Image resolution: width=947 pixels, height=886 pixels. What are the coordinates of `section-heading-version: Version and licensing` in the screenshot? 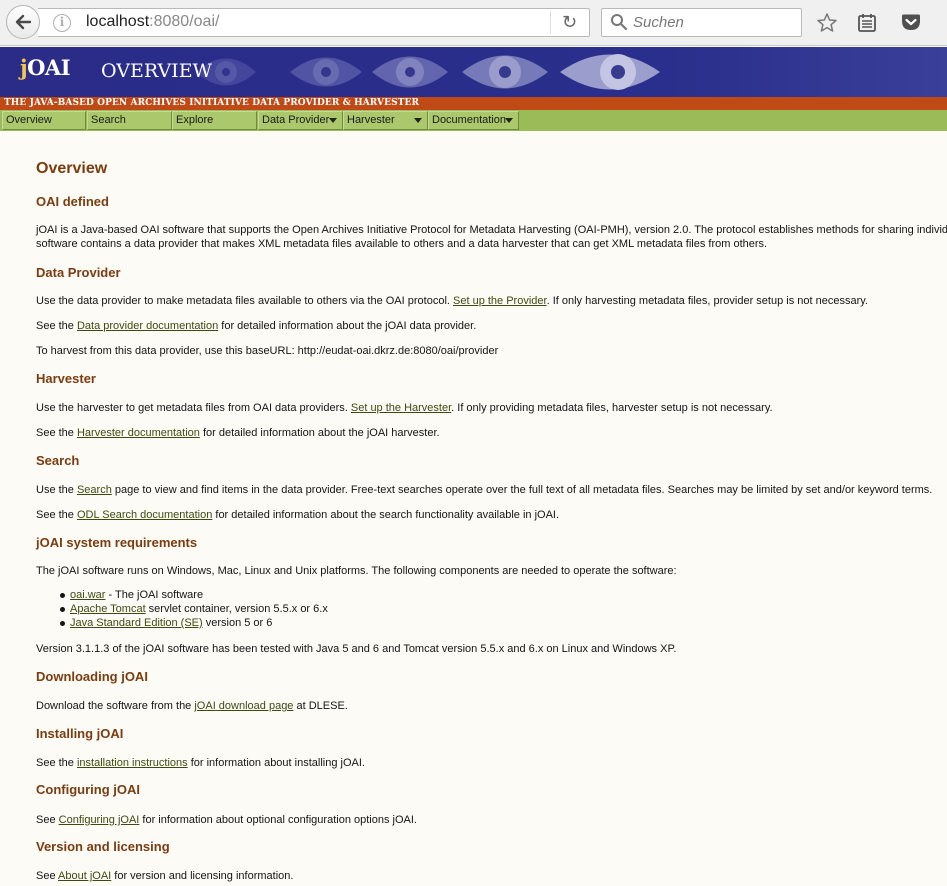 It's located at (103, 846).